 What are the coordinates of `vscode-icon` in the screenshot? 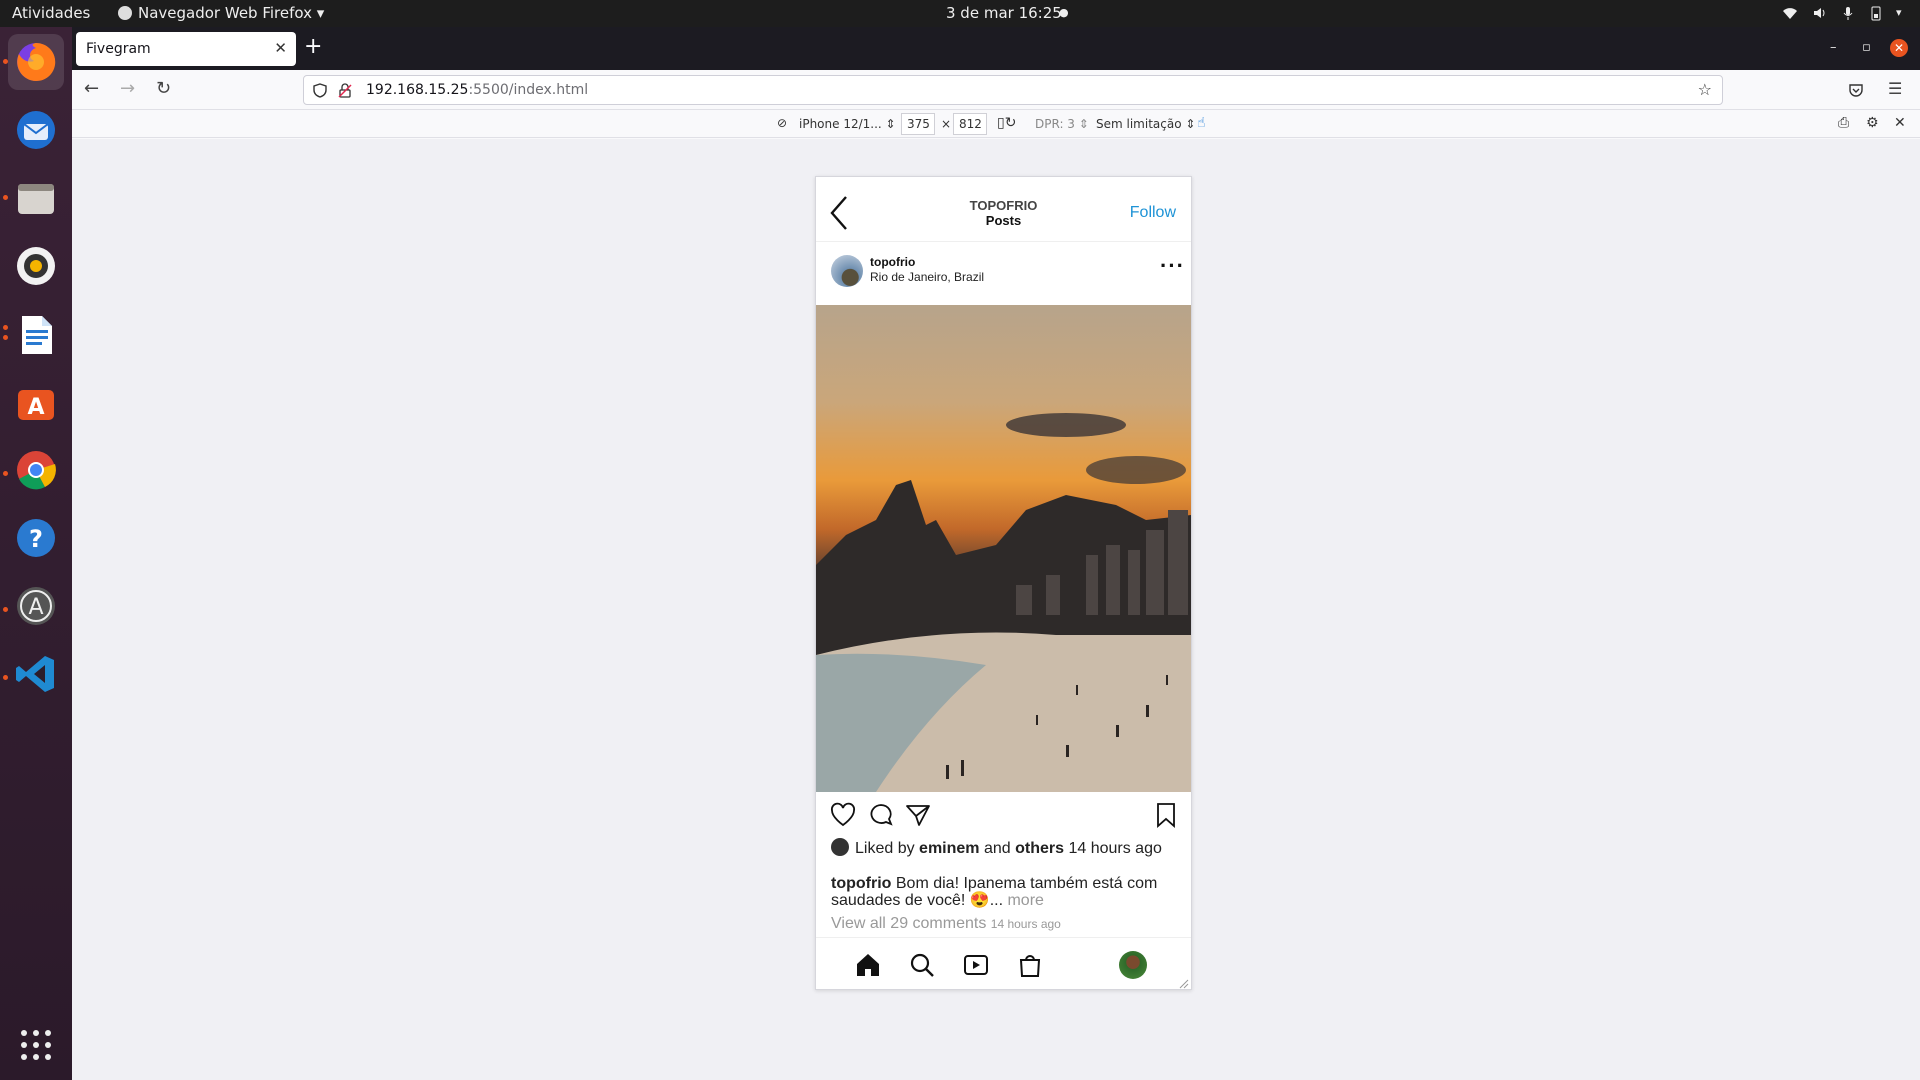 It's located at (35, 674).